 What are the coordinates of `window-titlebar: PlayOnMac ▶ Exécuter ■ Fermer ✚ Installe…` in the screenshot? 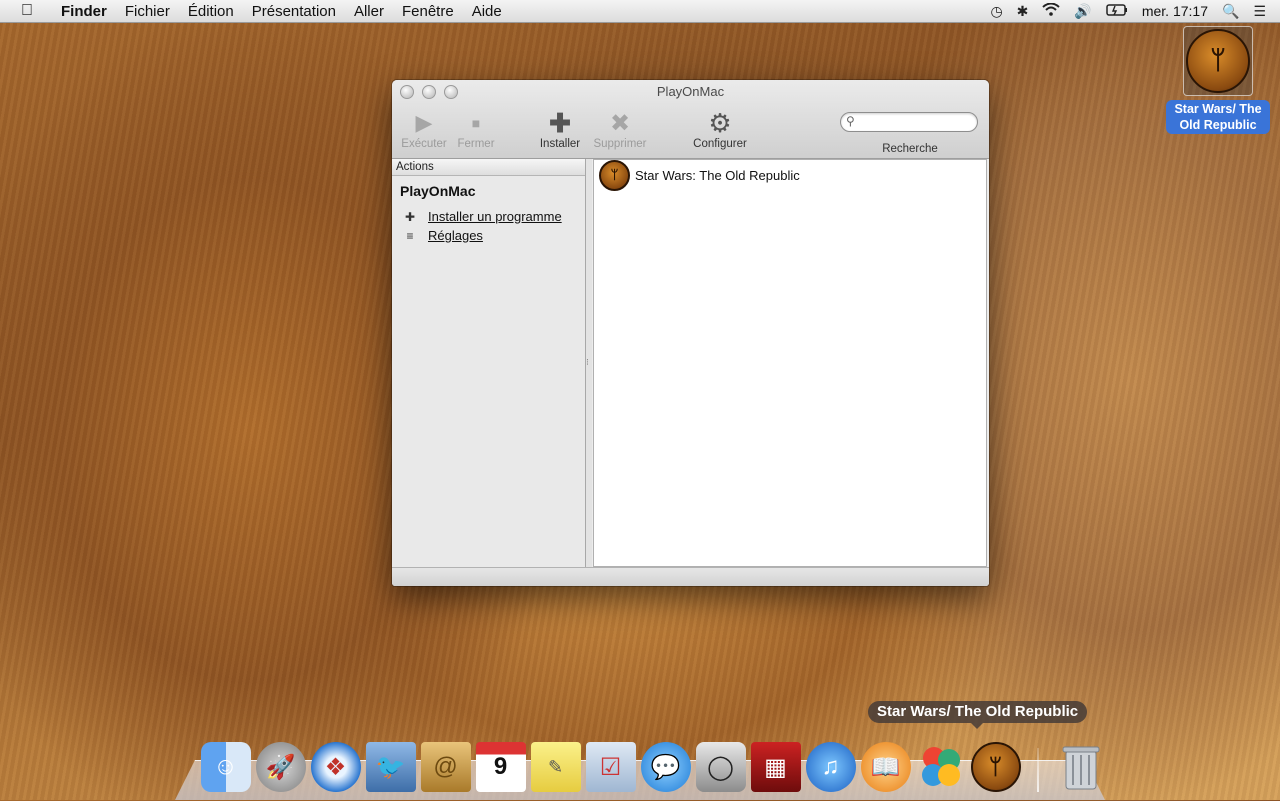 It's located at (690, 119).